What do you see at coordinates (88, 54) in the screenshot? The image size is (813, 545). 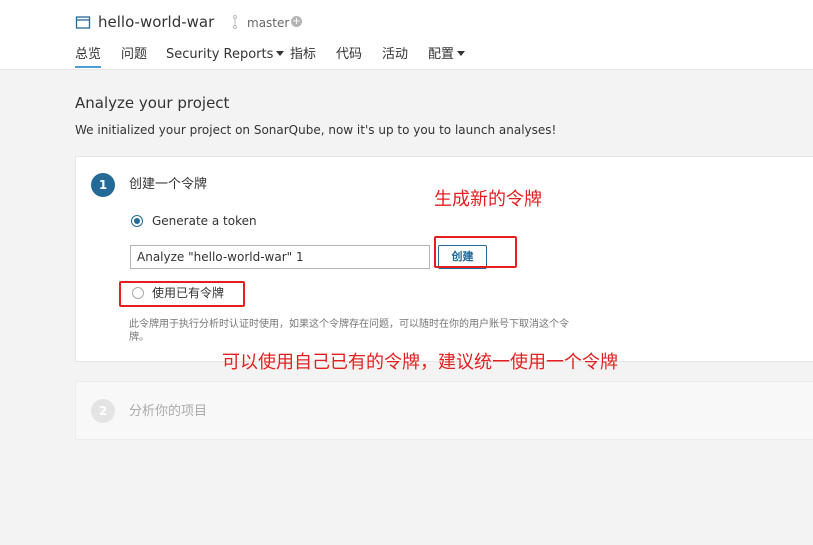 I see `tab-label: 总览` at bounding box center [88, 54].